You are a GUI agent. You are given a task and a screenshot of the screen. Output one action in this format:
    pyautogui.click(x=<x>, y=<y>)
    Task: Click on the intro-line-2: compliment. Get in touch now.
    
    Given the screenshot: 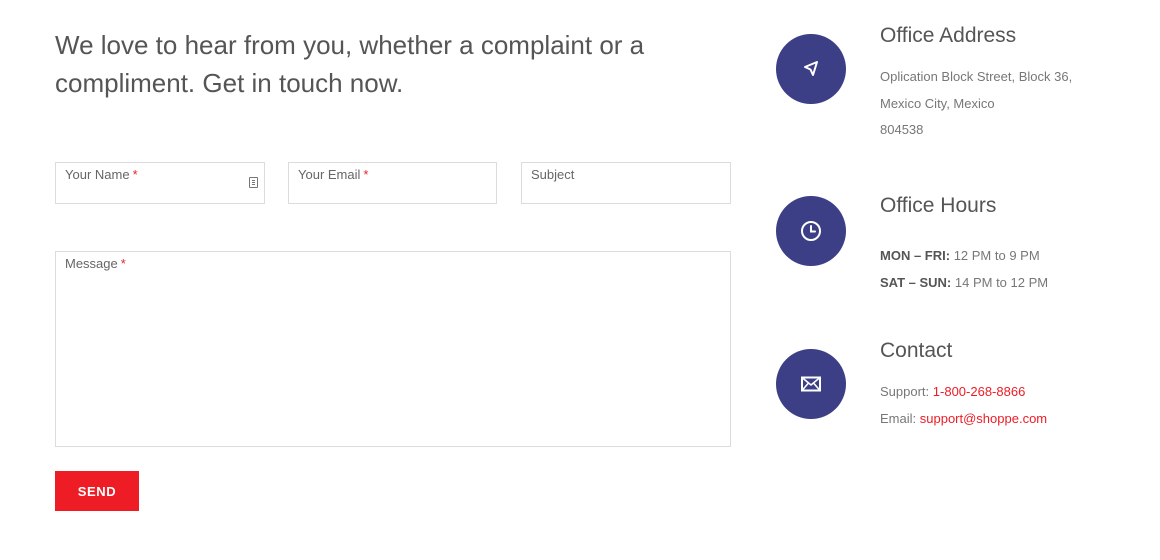 What is the action you would take?
    pyautogui.click(x=229, y=83)
    